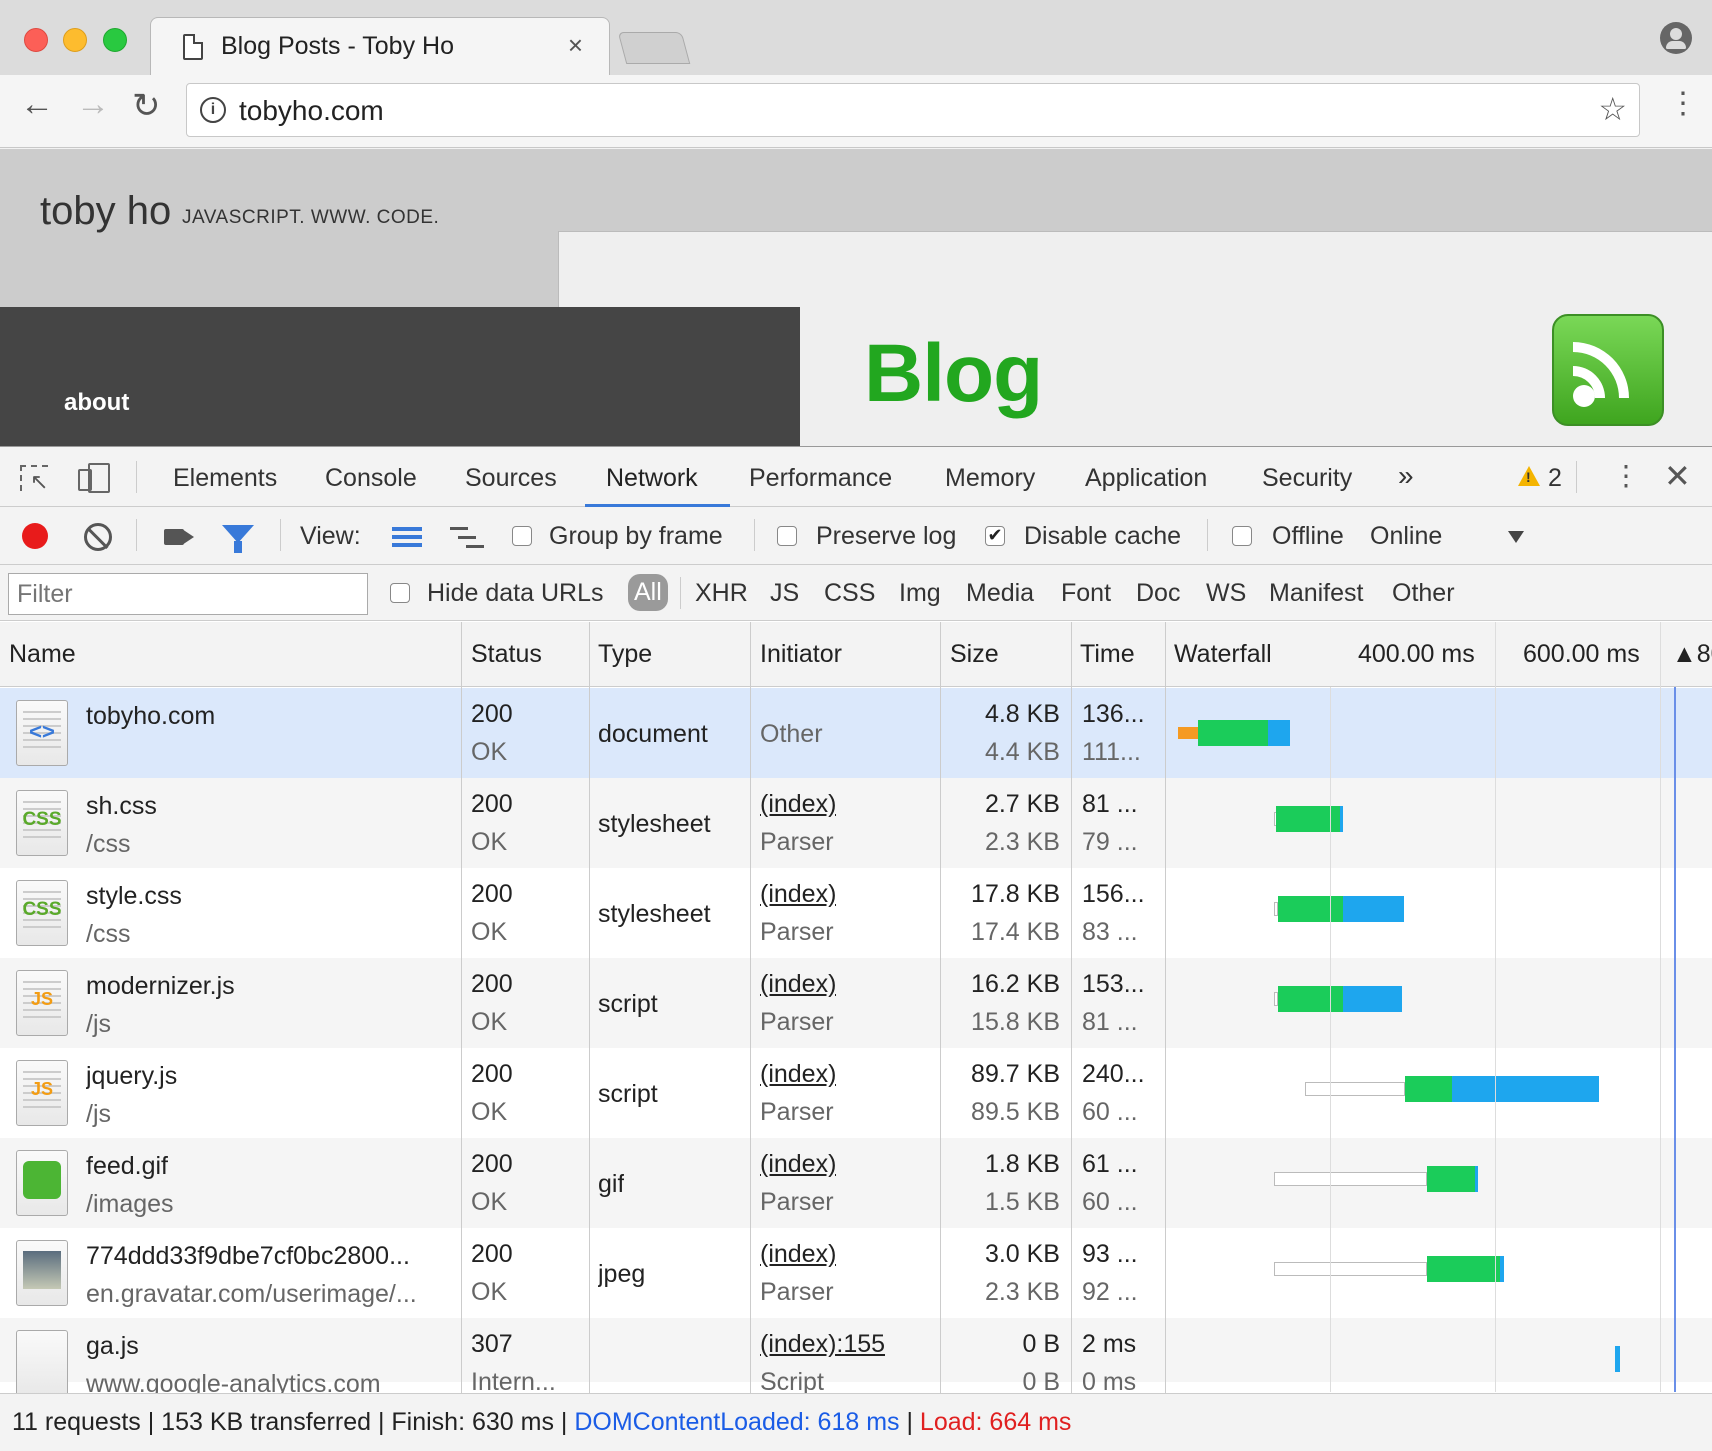  What do you see at coordinates (1226, 593) in the screenshot?
I see `filter-type-ws: WS` at bounding box center [1226, 593].